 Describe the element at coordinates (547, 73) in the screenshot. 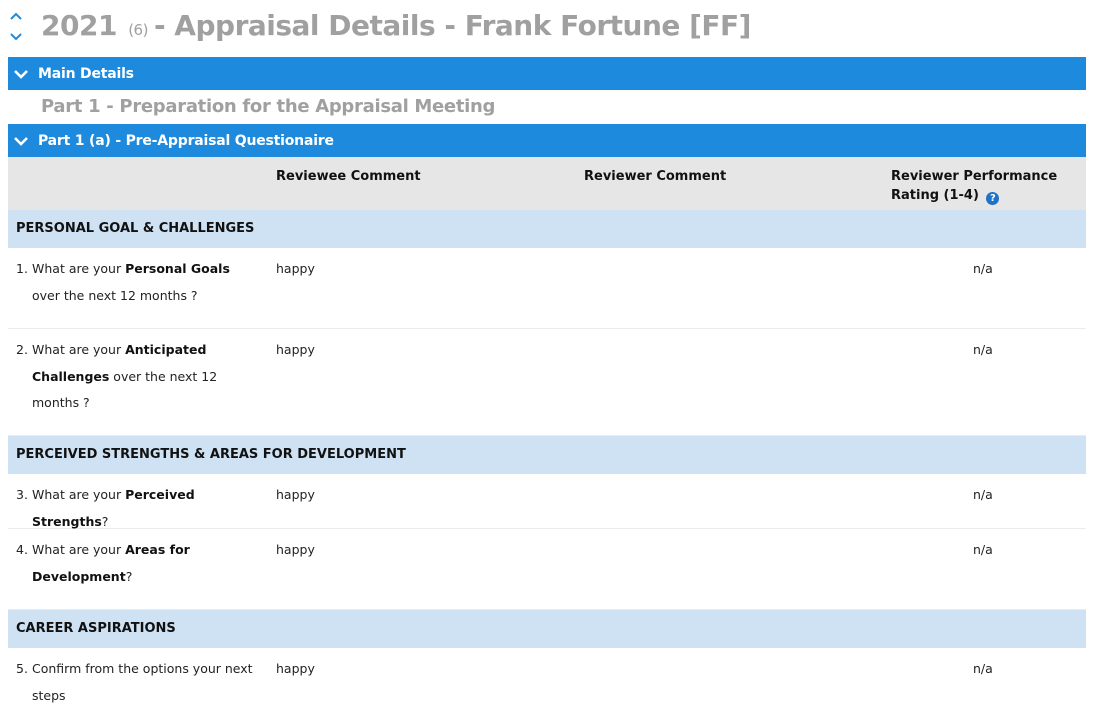

I see `section-main-details: Main Details` at that location.